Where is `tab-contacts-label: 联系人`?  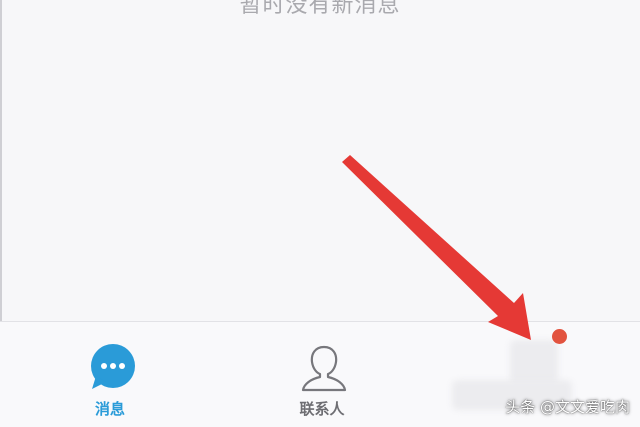 tab-contacts-label: 联系人 is located at coordinates (322, 409).